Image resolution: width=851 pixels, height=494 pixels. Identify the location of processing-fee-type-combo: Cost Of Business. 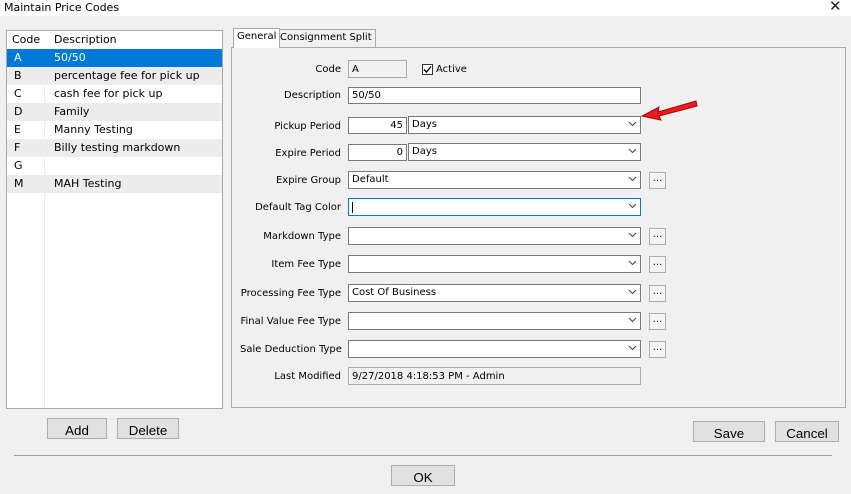
(494, 293).